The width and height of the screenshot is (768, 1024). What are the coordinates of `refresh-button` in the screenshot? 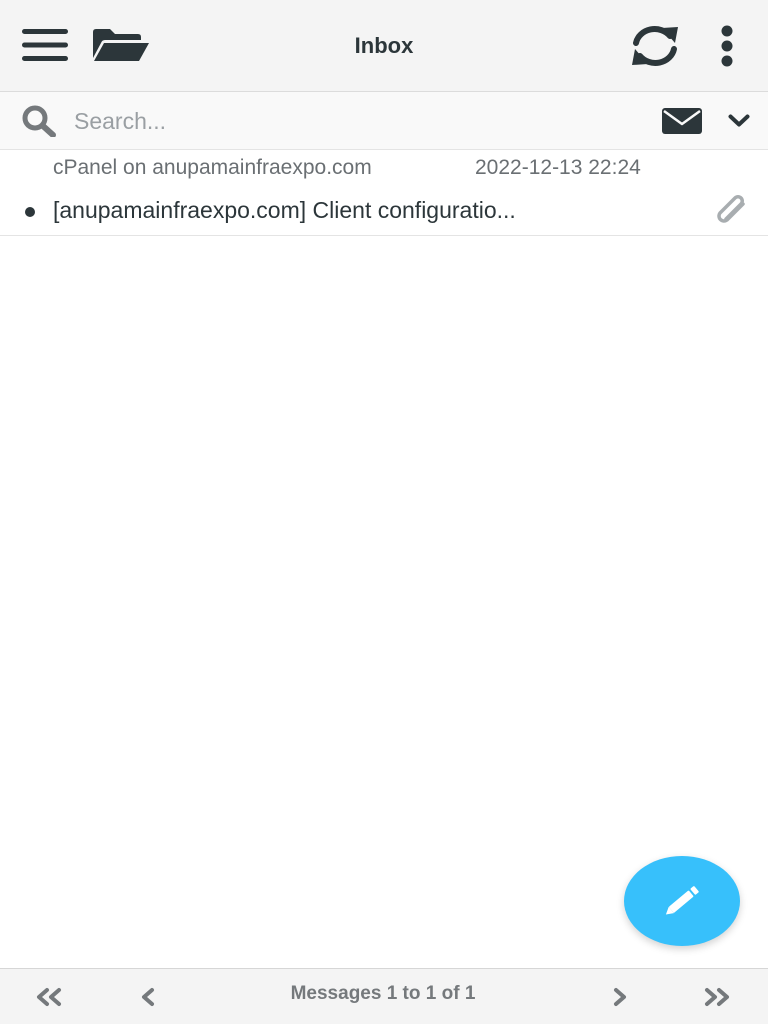 It's located at (655, 46).